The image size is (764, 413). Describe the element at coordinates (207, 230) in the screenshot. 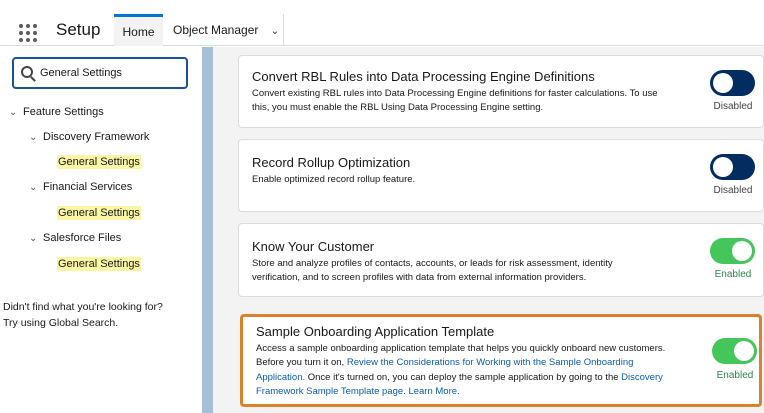

I see `sidebar-resize-handle` at that location.